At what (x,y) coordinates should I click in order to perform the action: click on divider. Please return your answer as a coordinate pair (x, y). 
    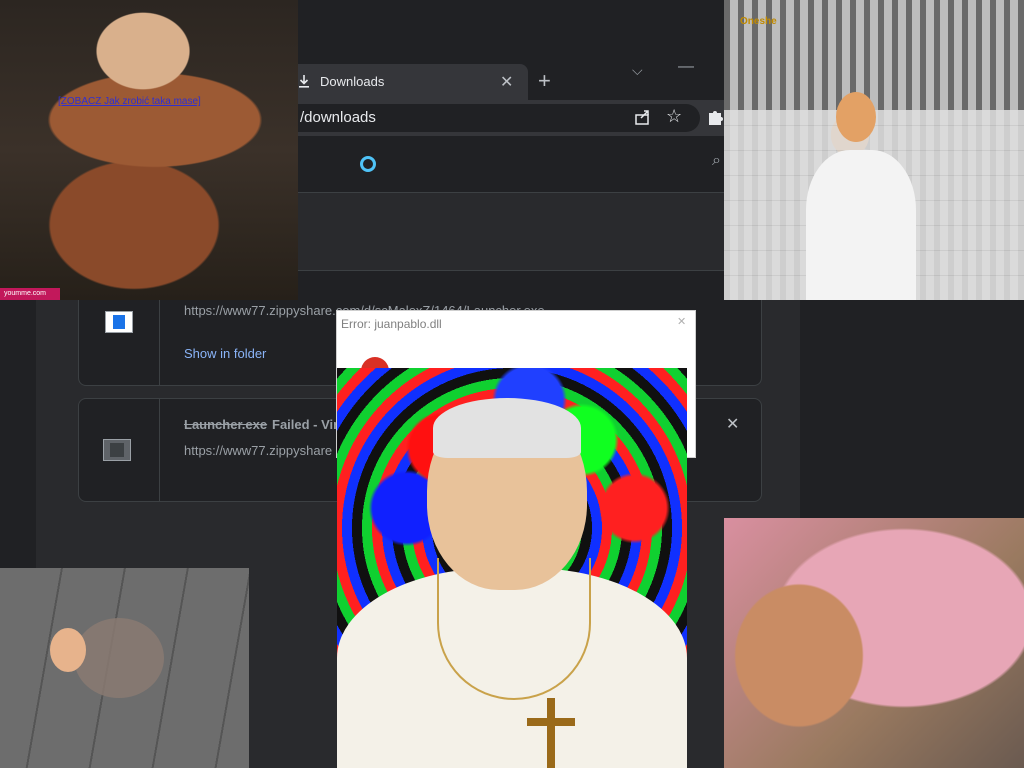
    Looking at the image, I should click on (159, 450).